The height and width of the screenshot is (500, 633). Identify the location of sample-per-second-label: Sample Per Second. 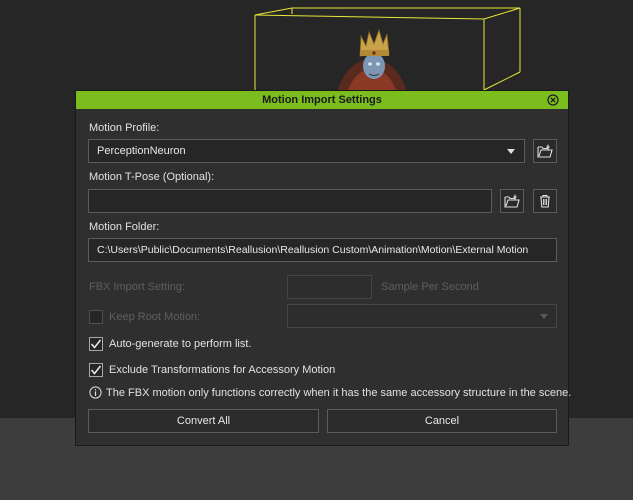
(430, 287).